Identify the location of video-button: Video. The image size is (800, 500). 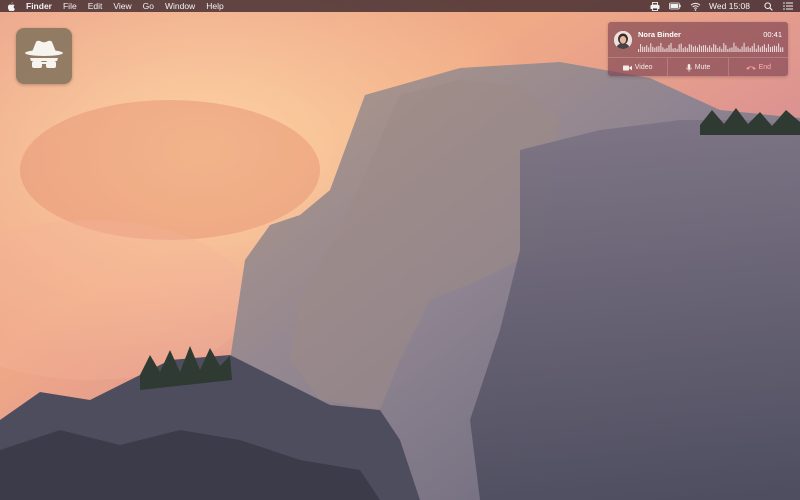
(638, 67).